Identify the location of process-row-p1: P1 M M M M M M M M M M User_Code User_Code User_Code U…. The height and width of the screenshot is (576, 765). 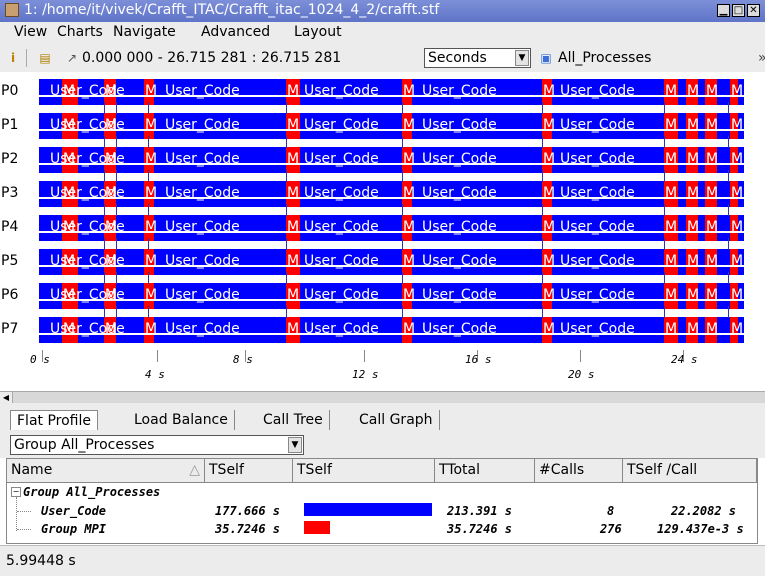
(382, 125).